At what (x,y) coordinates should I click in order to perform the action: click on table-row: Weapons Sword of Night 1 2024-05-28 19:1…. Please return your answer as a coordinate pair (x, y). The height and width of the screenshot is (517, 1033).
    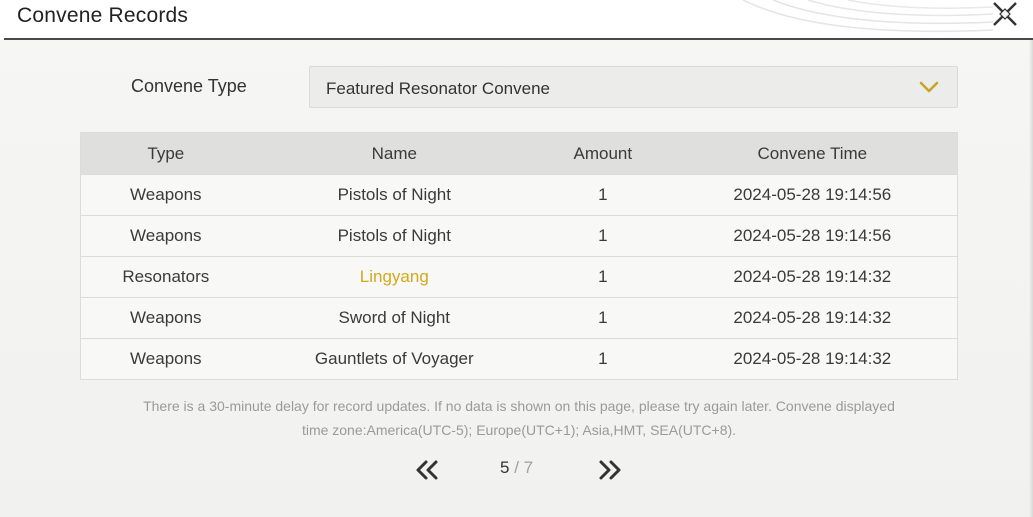
    Looking at the image, I should click on (519, 317).